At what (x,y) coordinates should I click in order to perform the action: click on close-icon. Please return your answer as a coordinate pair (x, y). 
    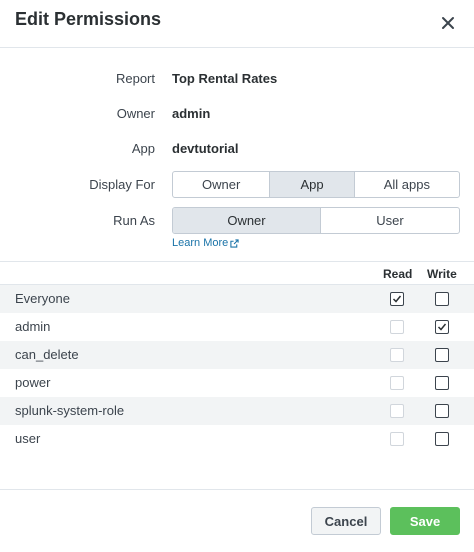
    Looking at the image, I should click on (448, 23).